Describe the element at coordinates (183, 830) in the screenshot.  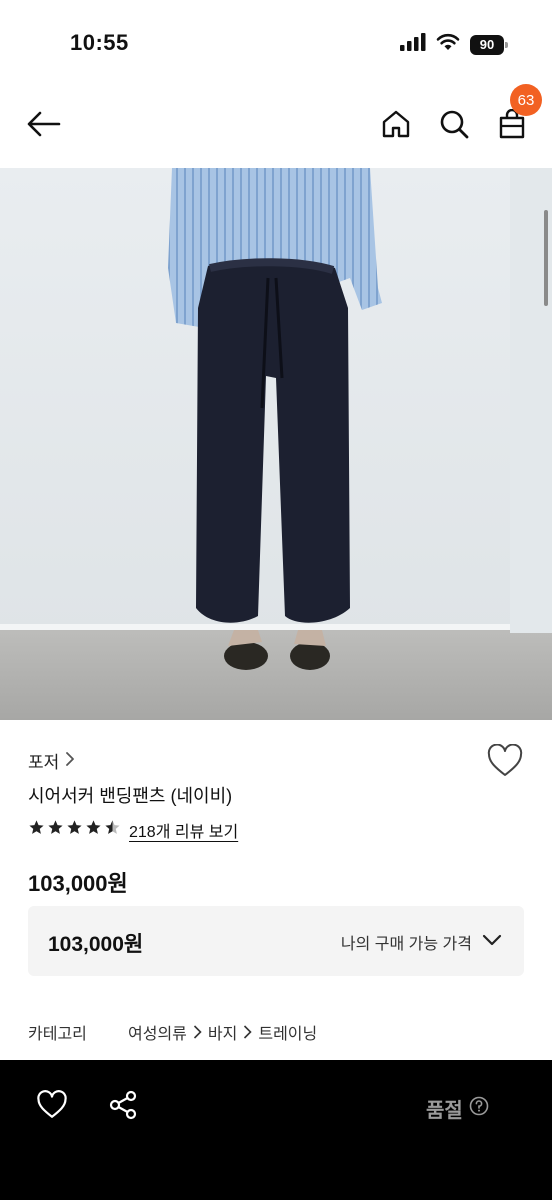
I see `review-link: 218개 리뷰 보기` at that location.